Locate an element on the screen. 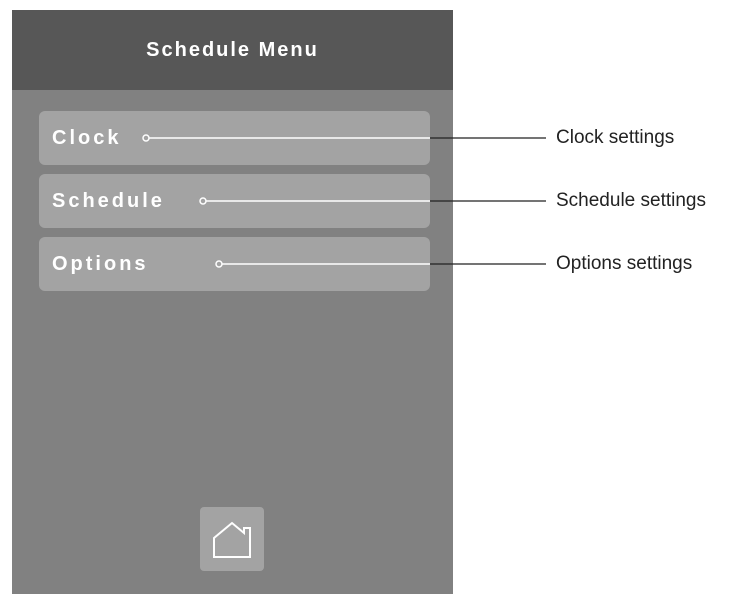 Image resolution: width=754 pixels, height=594 pixels. schedule-button: Schedule is located at coordinates (234, 201).